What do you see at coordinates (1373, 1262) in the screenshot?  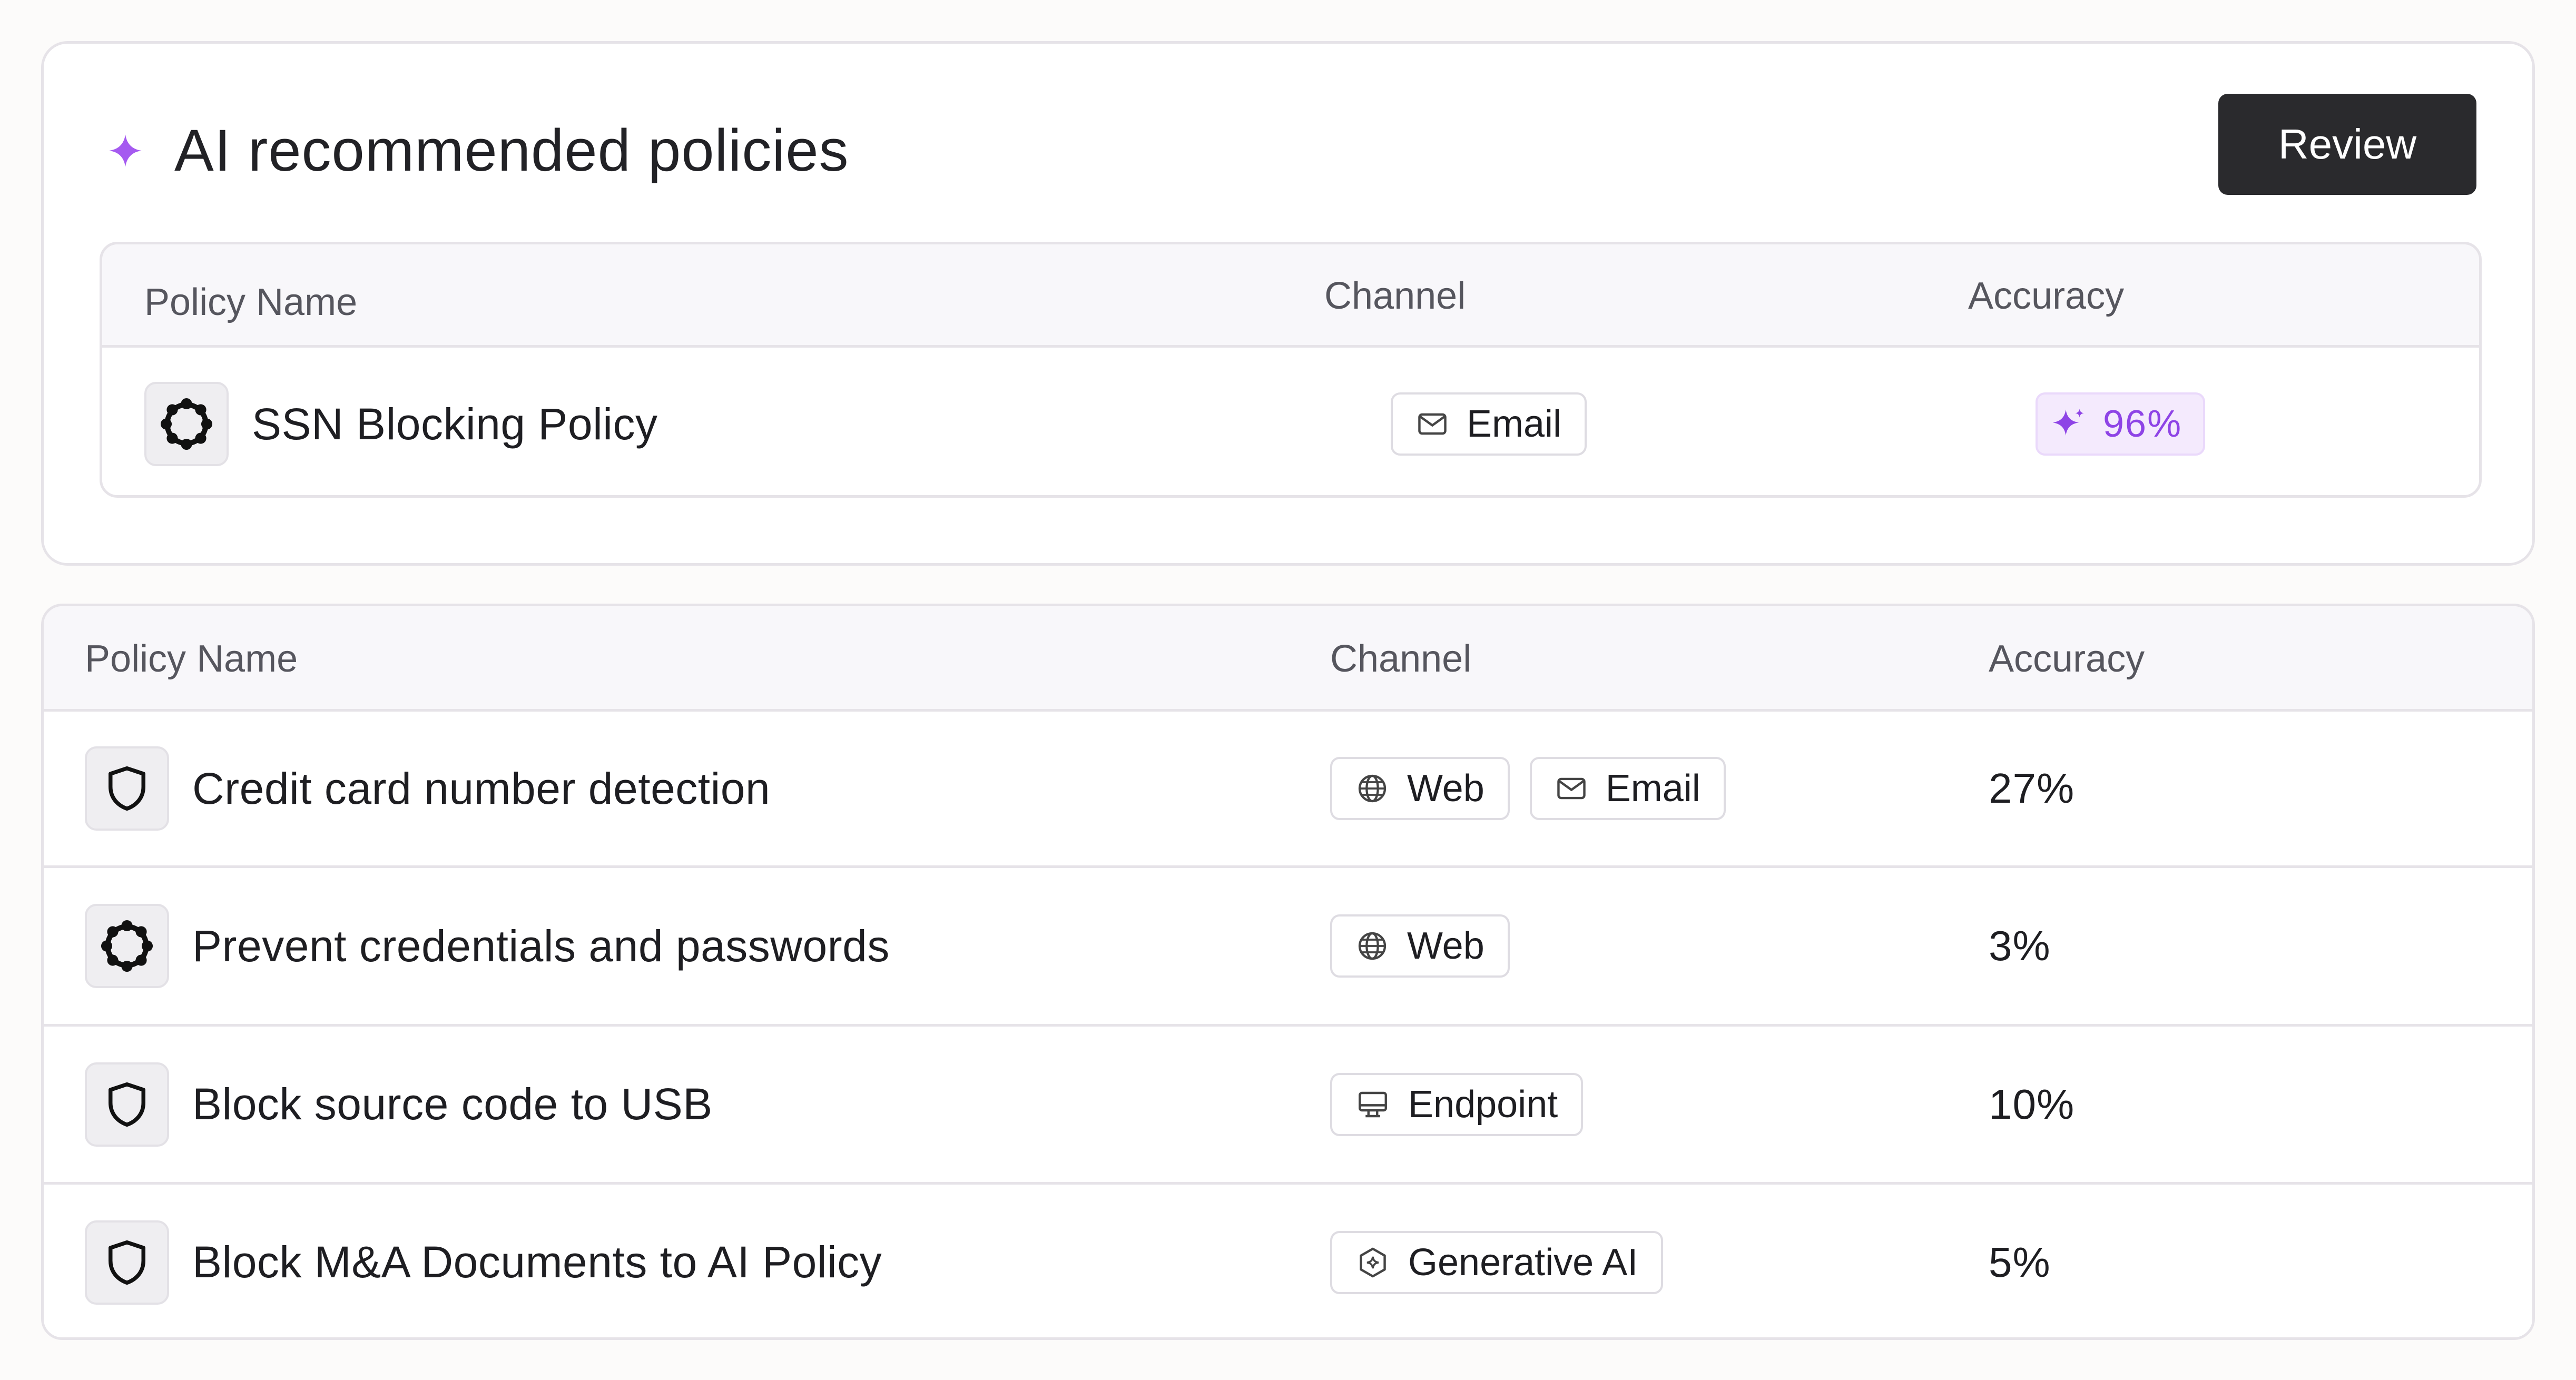 I see `ai-hexagon-icon` at bounding box center [1373, 1262].